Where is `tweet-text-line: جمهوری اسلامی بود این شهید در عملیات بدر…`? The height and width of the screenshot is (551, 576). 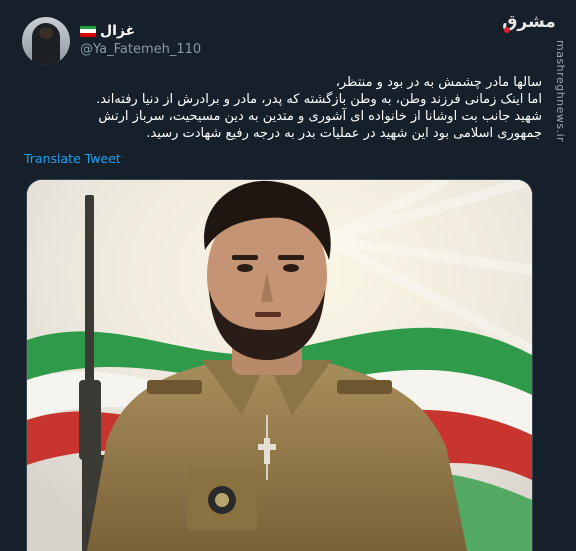
tweet-text-line: جمهوری اسلامی بود این شهید در عملیات بدر… is located at coordinates (344, 133).